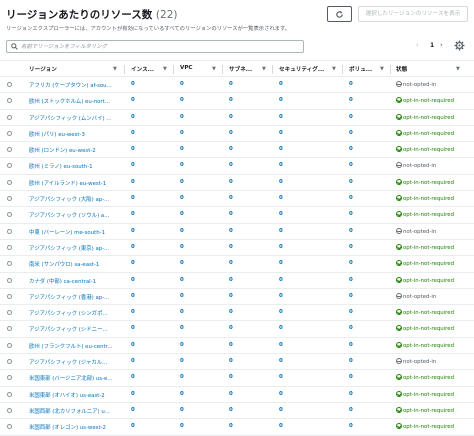 The image size is (474, 436). What do you see at coordinates (155, 46) in the screenshot?
I see `region-filter` at bounding box center [155, 46].